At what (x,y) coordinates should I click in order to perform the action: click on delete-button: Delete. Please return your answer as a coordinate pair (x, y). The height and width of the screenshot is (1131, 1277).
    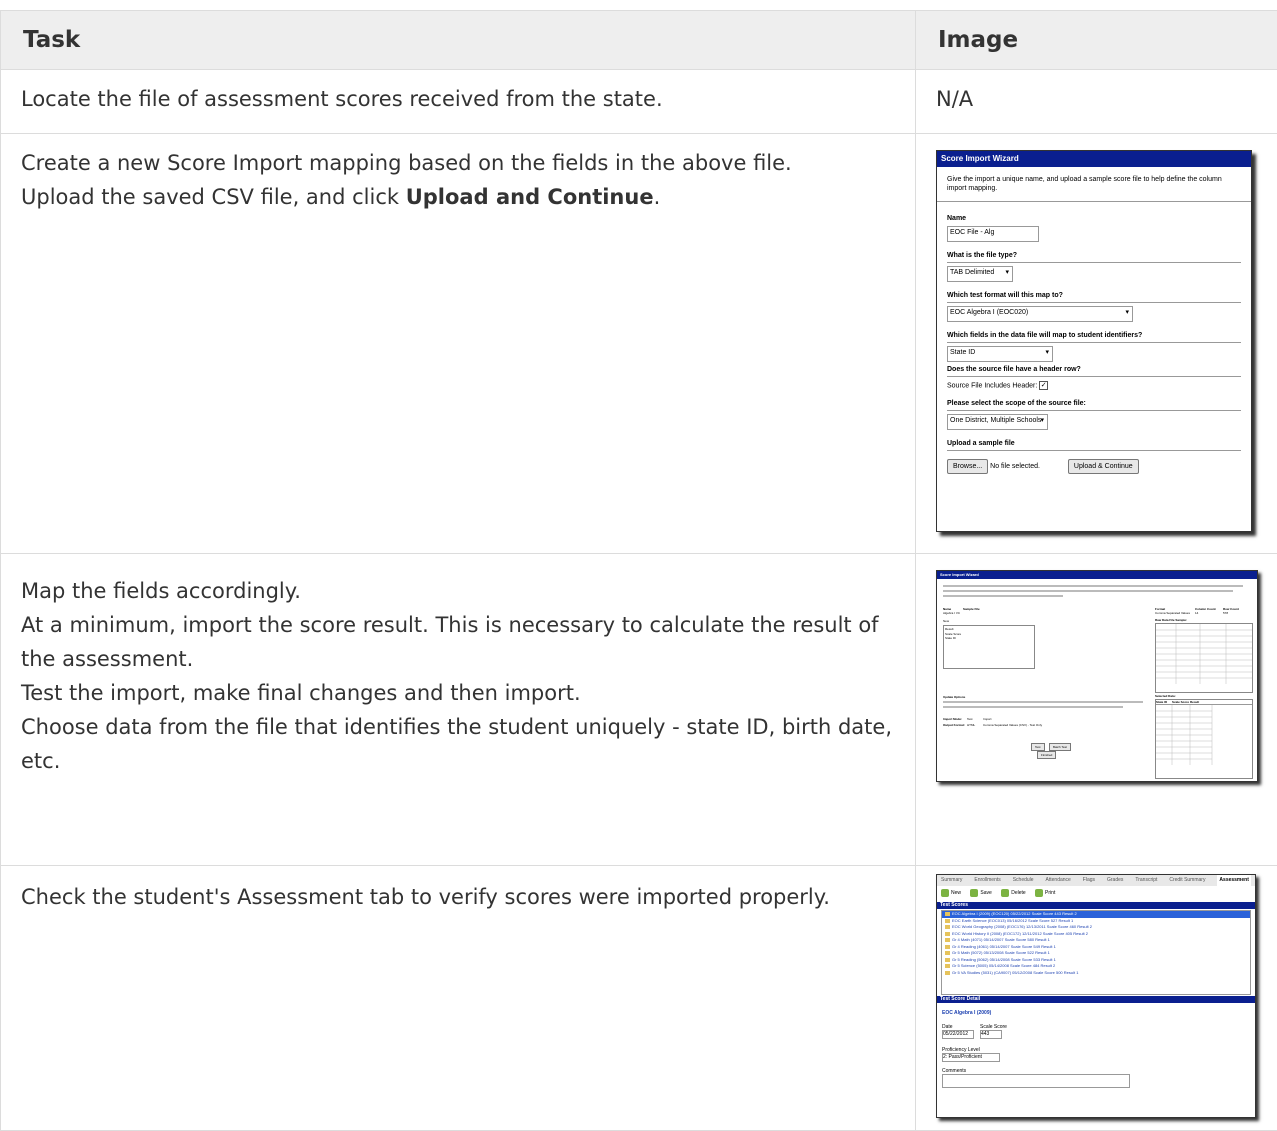
    Looking at the image, I should click on (1018, 893).